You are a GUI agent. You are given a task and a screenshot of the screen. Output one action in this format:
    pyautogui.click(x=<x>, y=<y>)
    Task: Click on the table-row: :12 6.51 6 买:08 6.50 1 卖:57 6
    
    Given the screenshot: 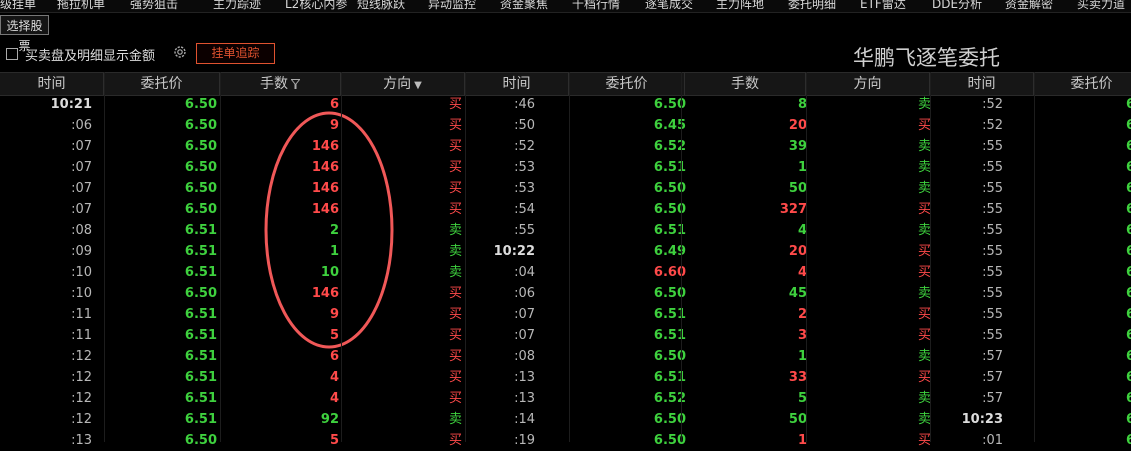 What is the action you would take?
    pyautogui.click(x=565, y=356)
    